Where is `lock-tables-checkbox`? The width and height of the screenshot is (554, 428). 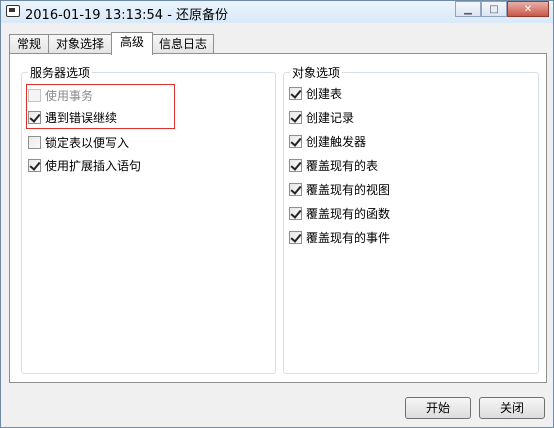 lock-tables-checkbox is located at coordinates (34, 142).